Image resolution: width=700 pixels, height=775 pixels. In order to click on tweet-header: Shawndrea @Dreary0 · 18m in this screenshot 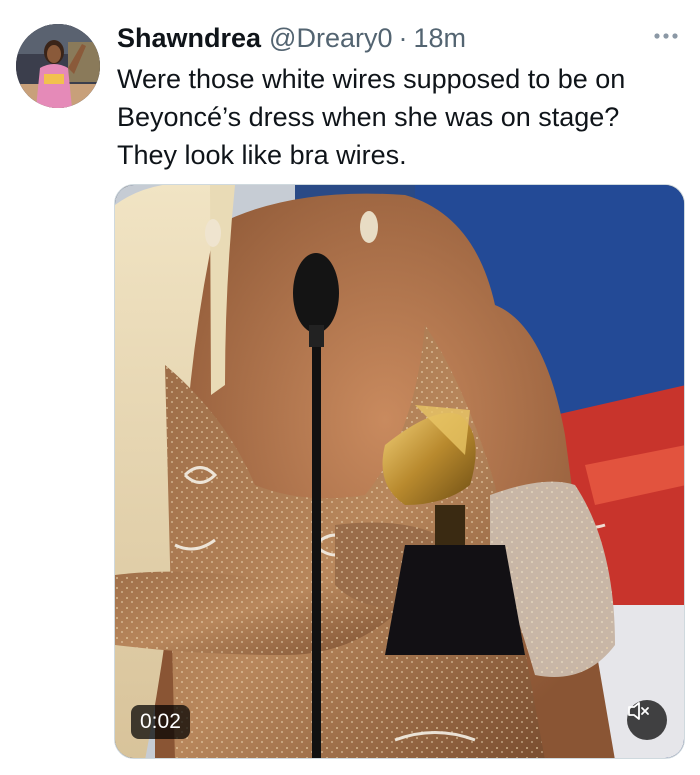, I will do `click(291, 38)`.